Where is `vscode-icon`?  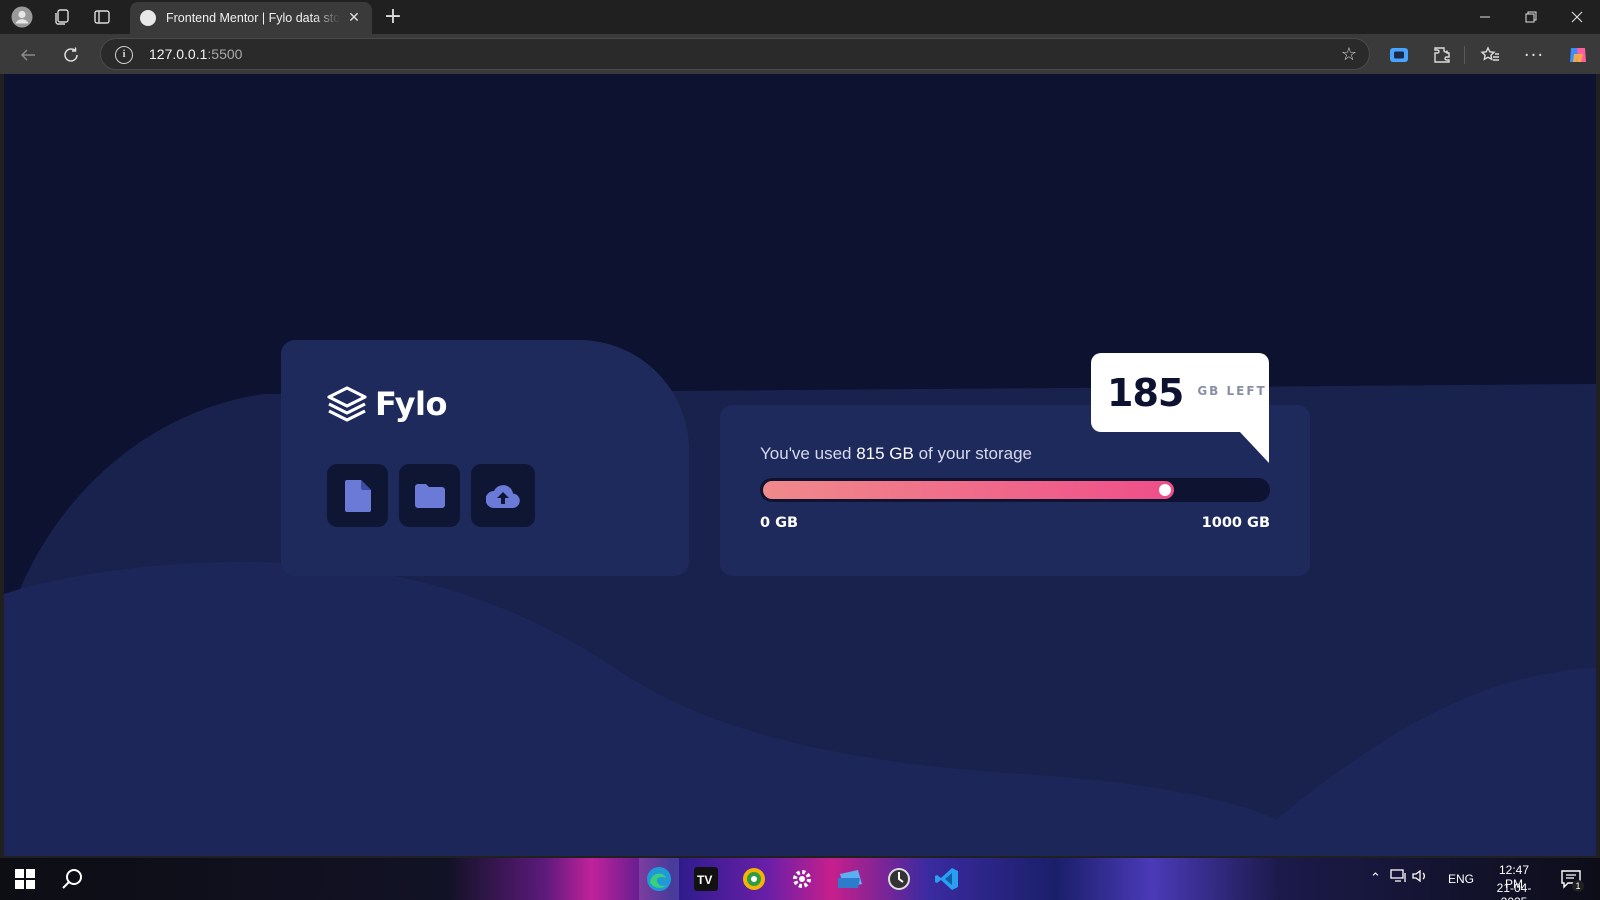
vscode-icon is located at coordinates (947, 879).